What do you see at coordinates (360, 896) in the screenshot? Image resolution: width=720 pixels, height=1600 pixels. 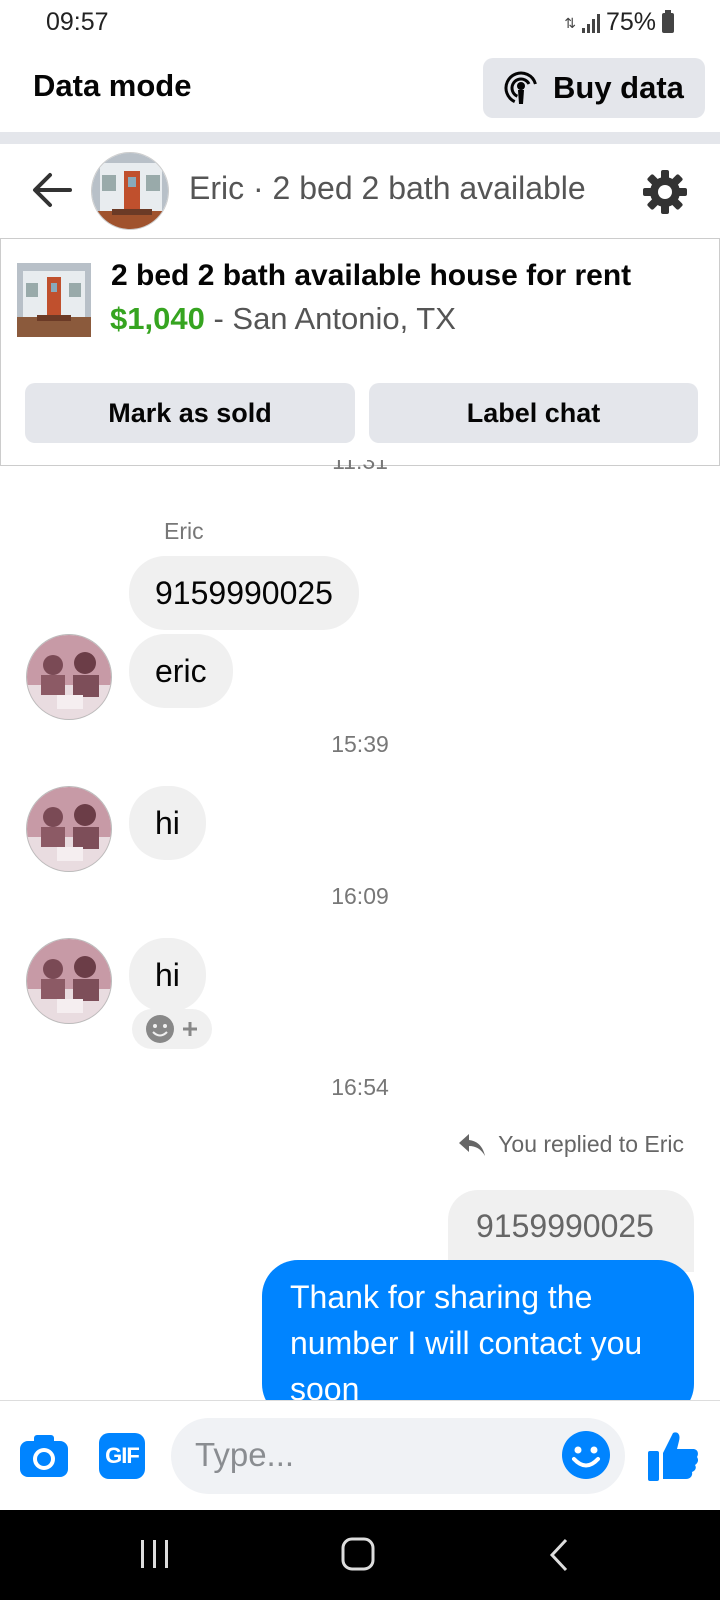 I see `timestamp: 16:09` at bounding box center [360, 896].